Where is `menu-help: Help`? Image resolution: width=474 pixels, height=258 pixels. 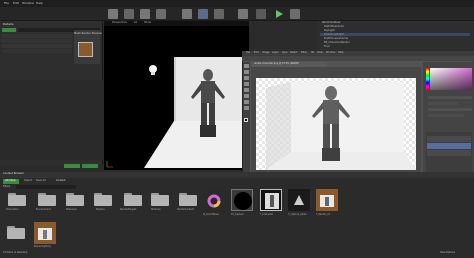
menu-help: Help is located at coordinates (39, 3).